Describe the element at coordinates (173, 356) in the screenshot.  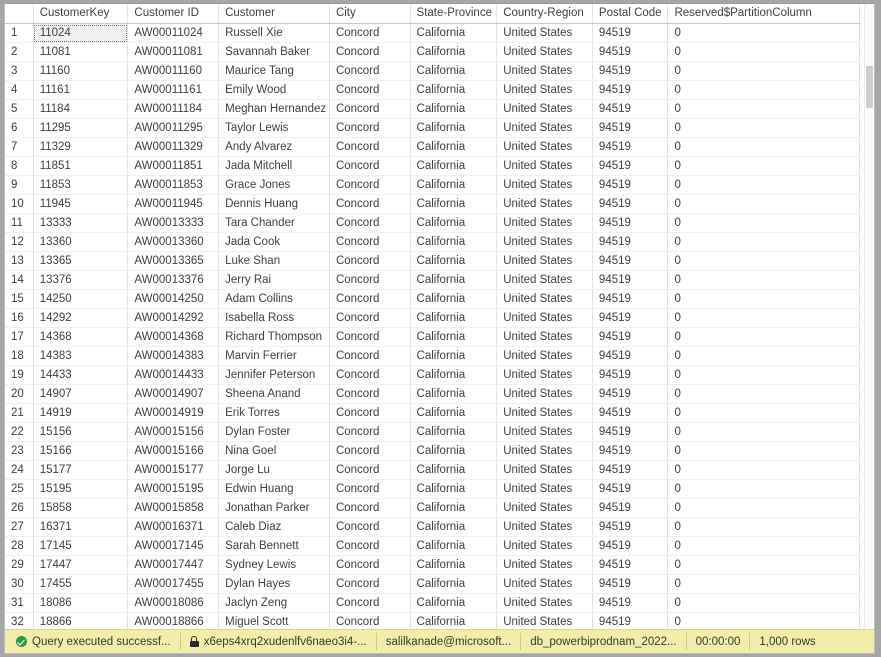
I see `cell-customerid: AW00014383` at that location.